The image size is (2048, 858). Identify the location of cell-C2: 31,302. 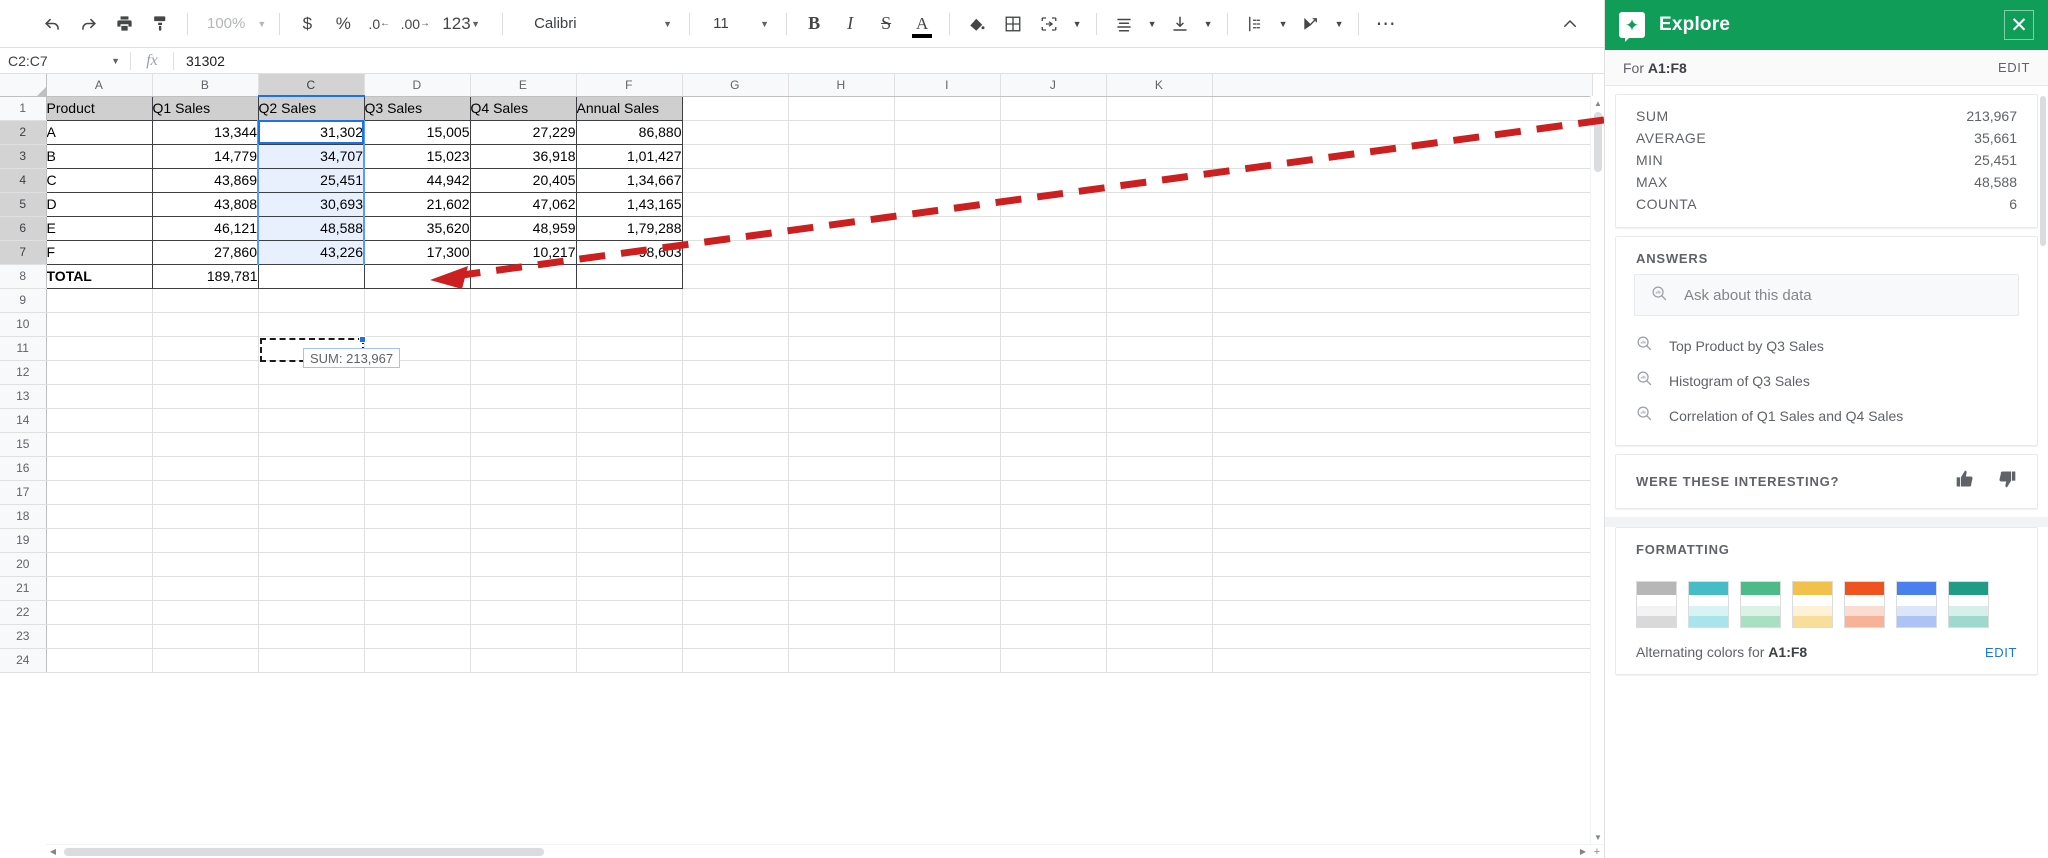
(311, 132).